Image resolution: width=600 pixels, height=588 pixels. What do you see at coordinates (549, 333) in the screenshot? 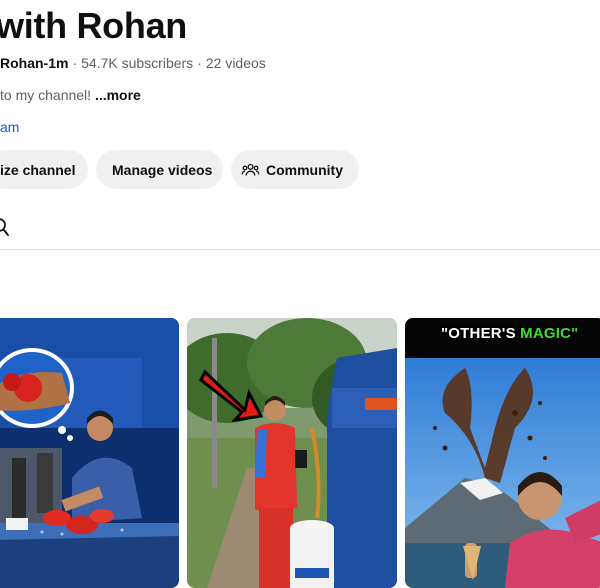
I see `caption-part-green: MAGIC"` at bounding box center [549, 333].